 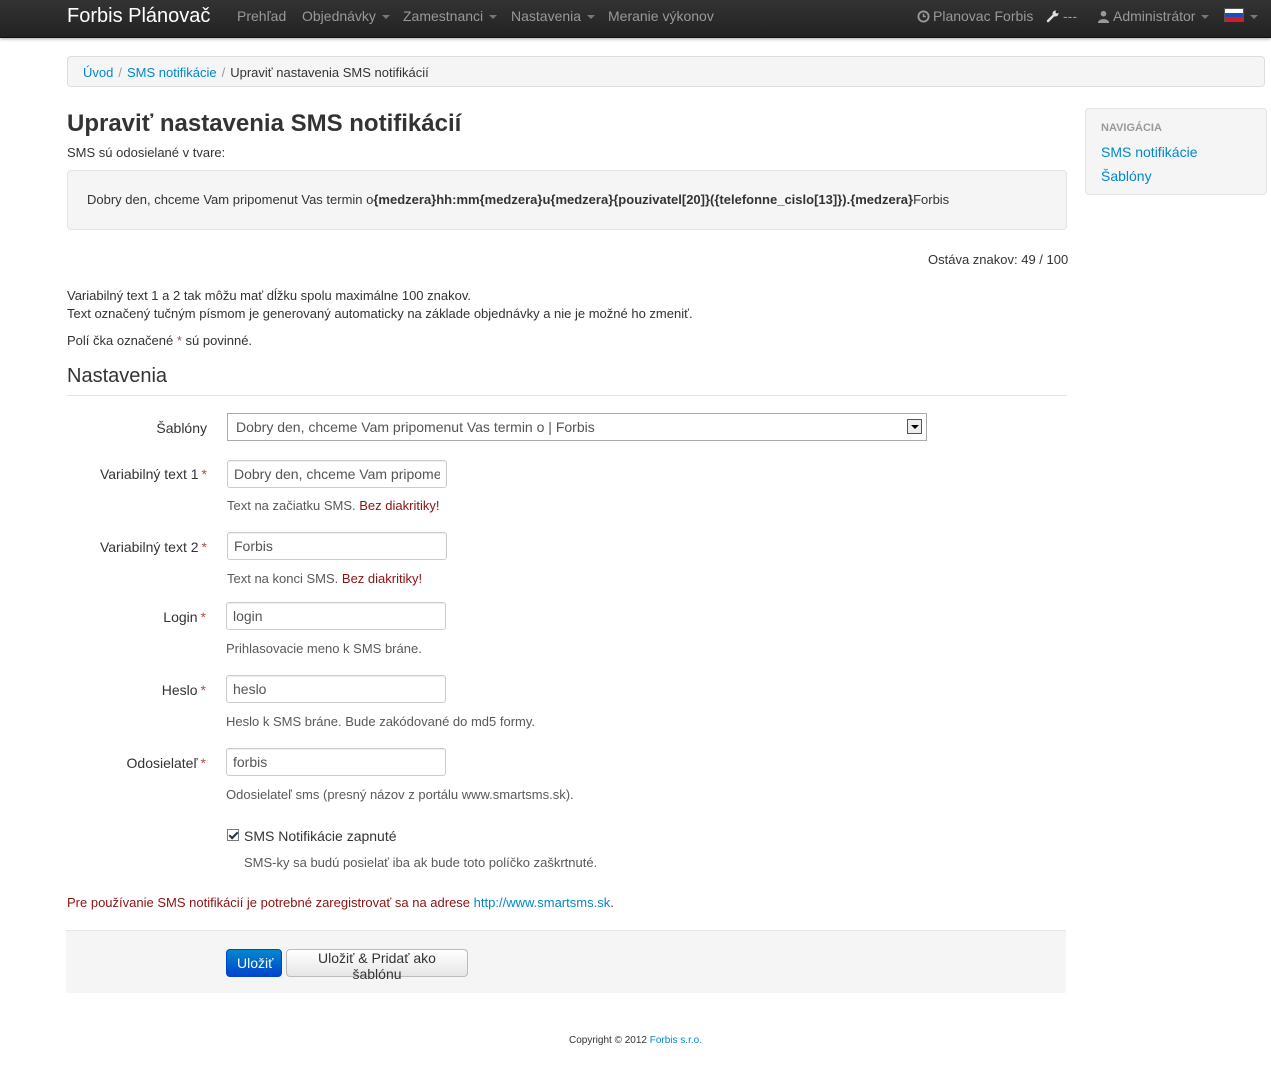 What do you see at coordinates (923, 16) in the screenshot?
I see `clock-icon` at bounding box center [923, 16].